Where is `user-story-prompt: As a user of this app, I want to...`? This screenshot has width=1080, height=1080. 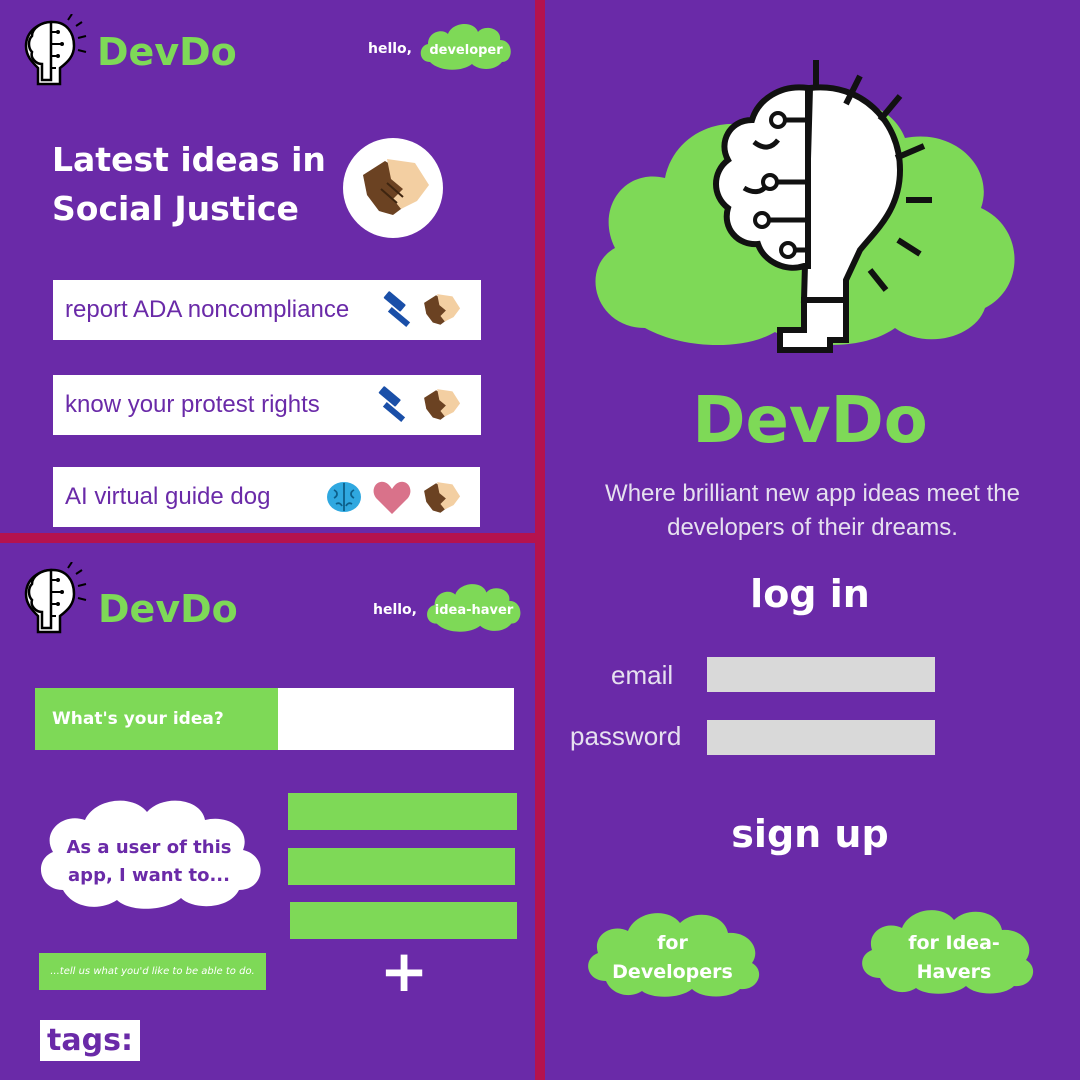
user-story-prompt: As a user of this app, I want to... is located at coordinates (149, 861).